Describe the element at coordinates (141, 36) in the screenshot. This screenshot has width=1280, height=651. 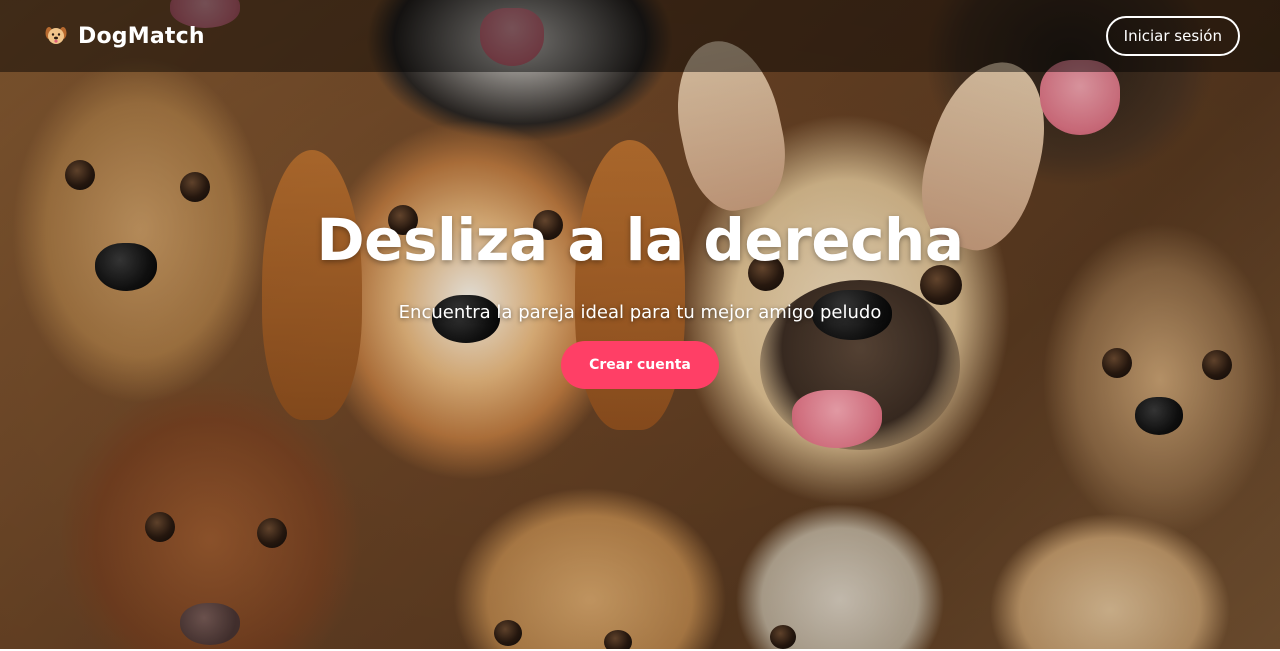
I see `brand-name: DogMatch` at that location.